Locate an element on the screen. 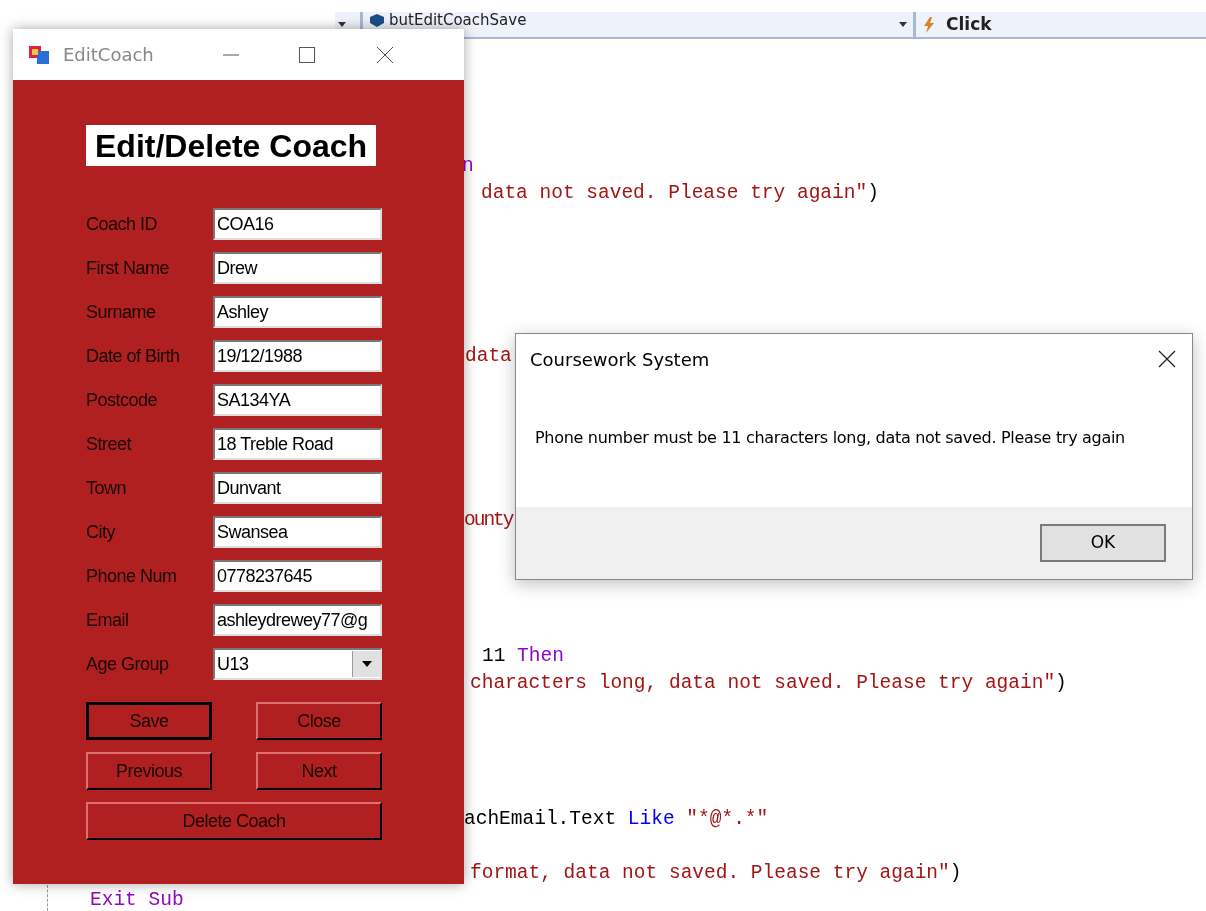  code-token: achEmail.Text is located at coordinates (541, 818).